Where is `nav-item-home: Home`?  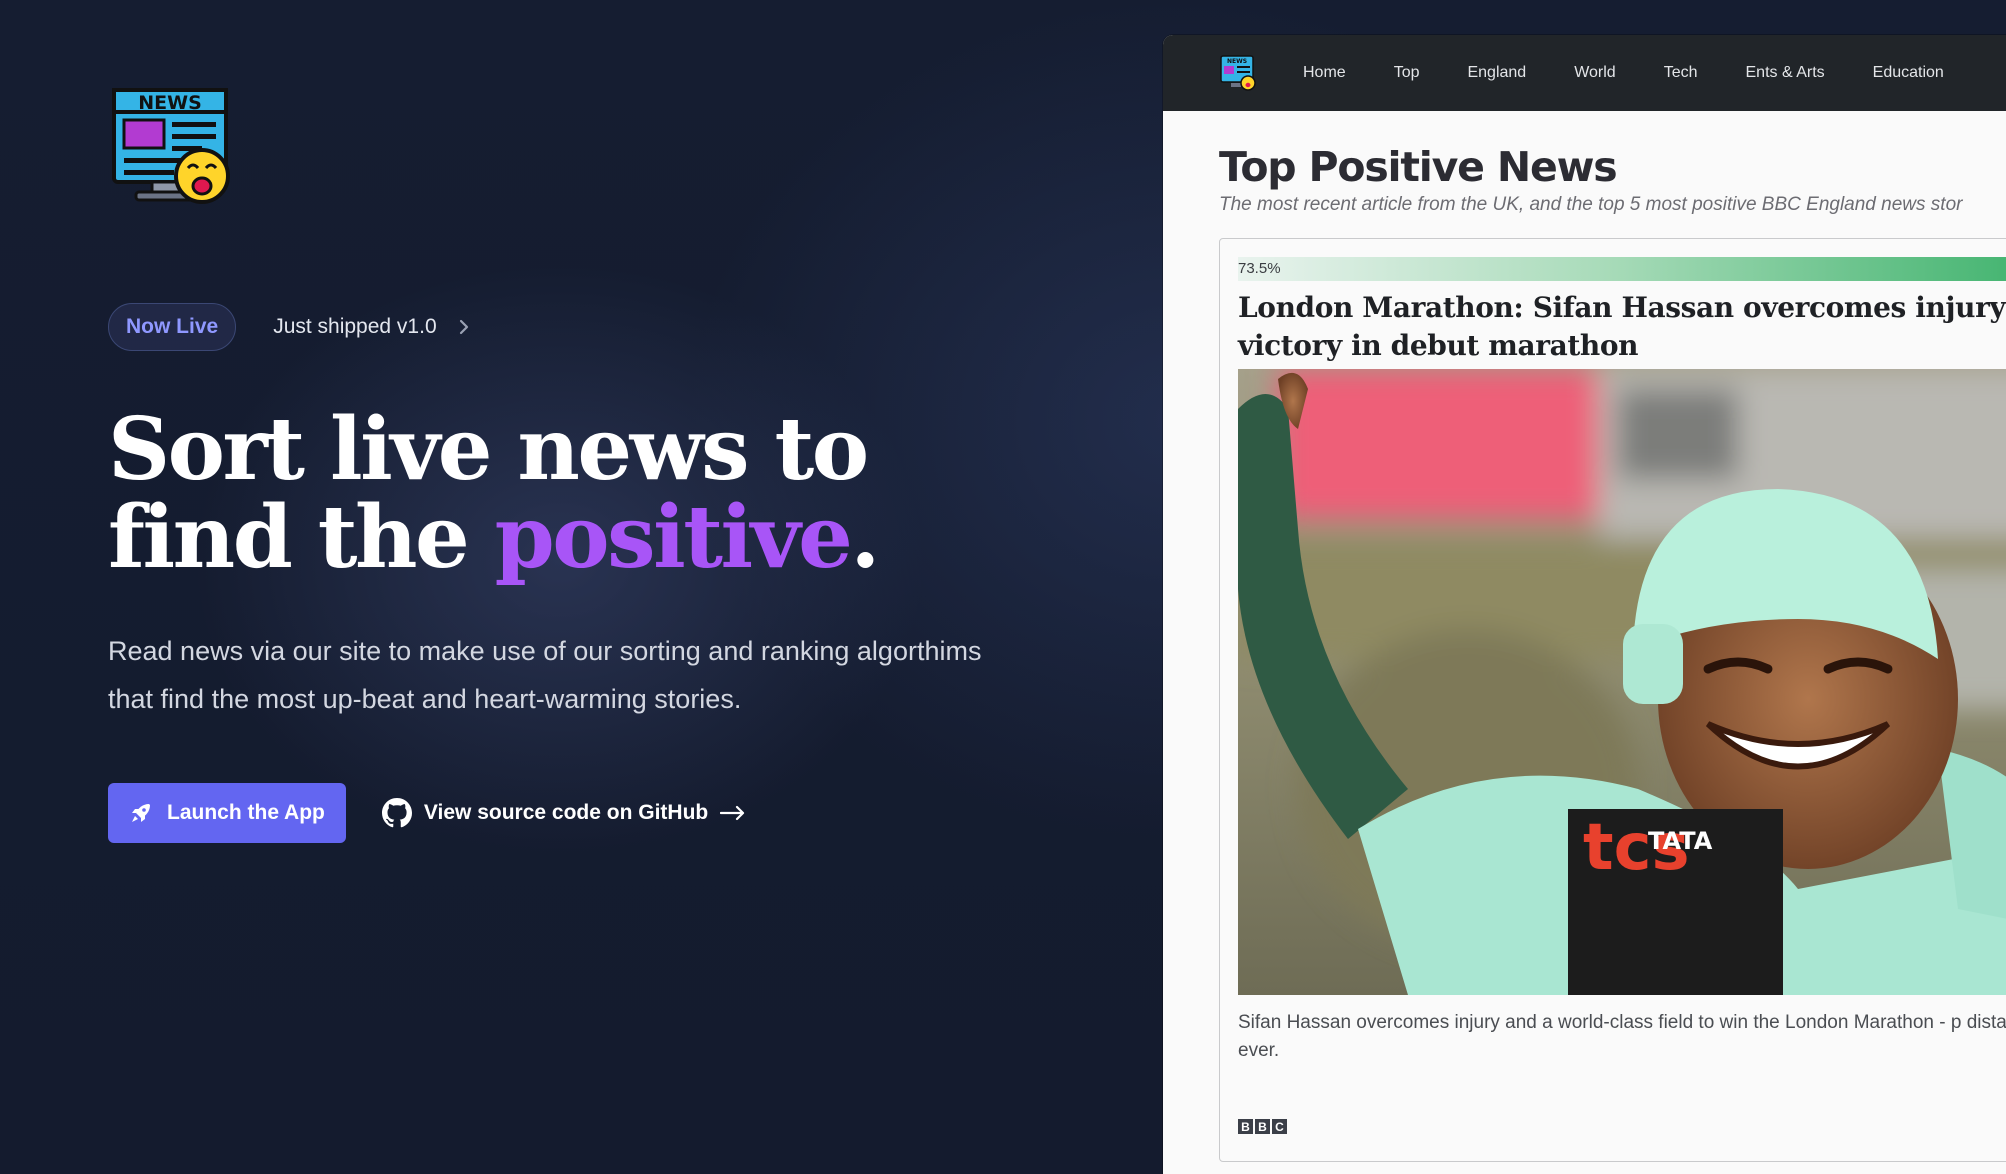
nav-item-home: Home is located at coordinates (1324, 73).